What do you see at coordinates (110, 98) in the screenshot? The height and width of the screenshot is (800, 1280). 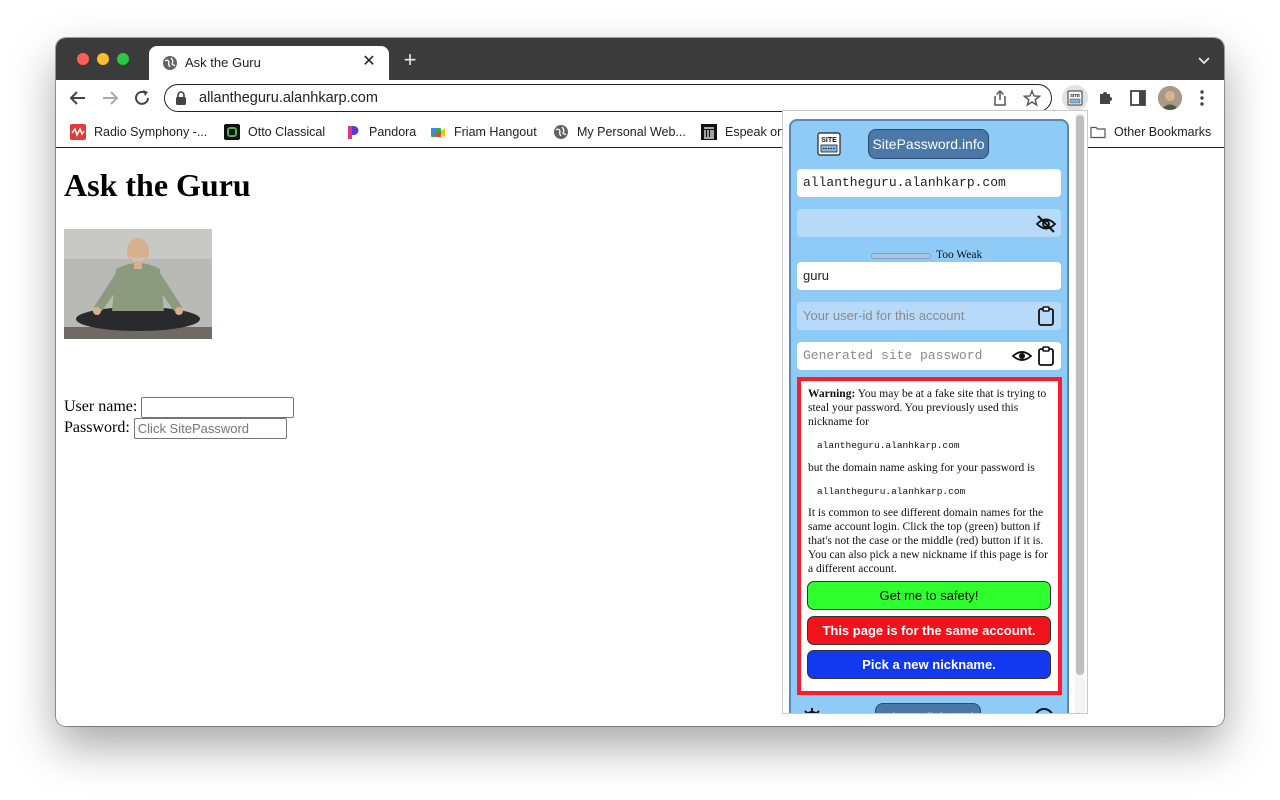 I see `forward-arrow-icon` at bounding box center [110, 98].